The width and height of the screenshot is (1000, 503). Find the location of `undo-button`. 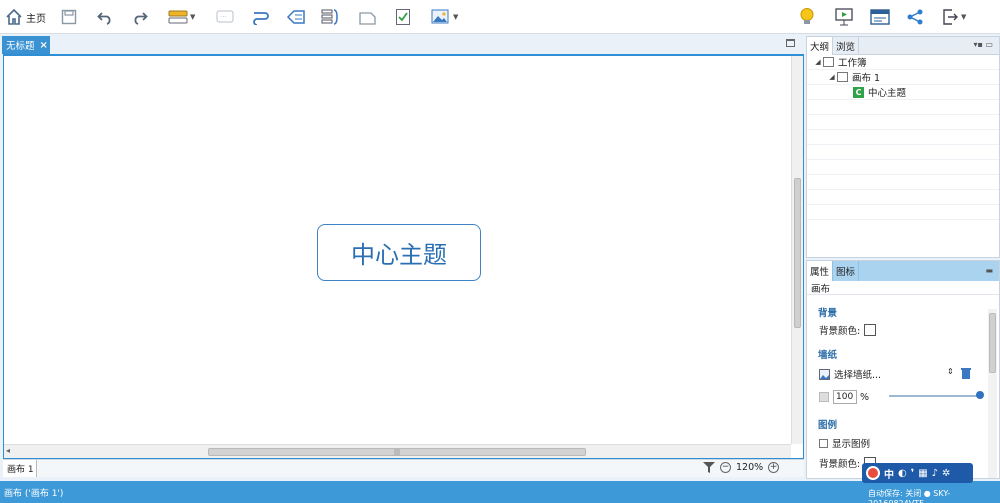

undo-button is located at coordinates (105, 17).